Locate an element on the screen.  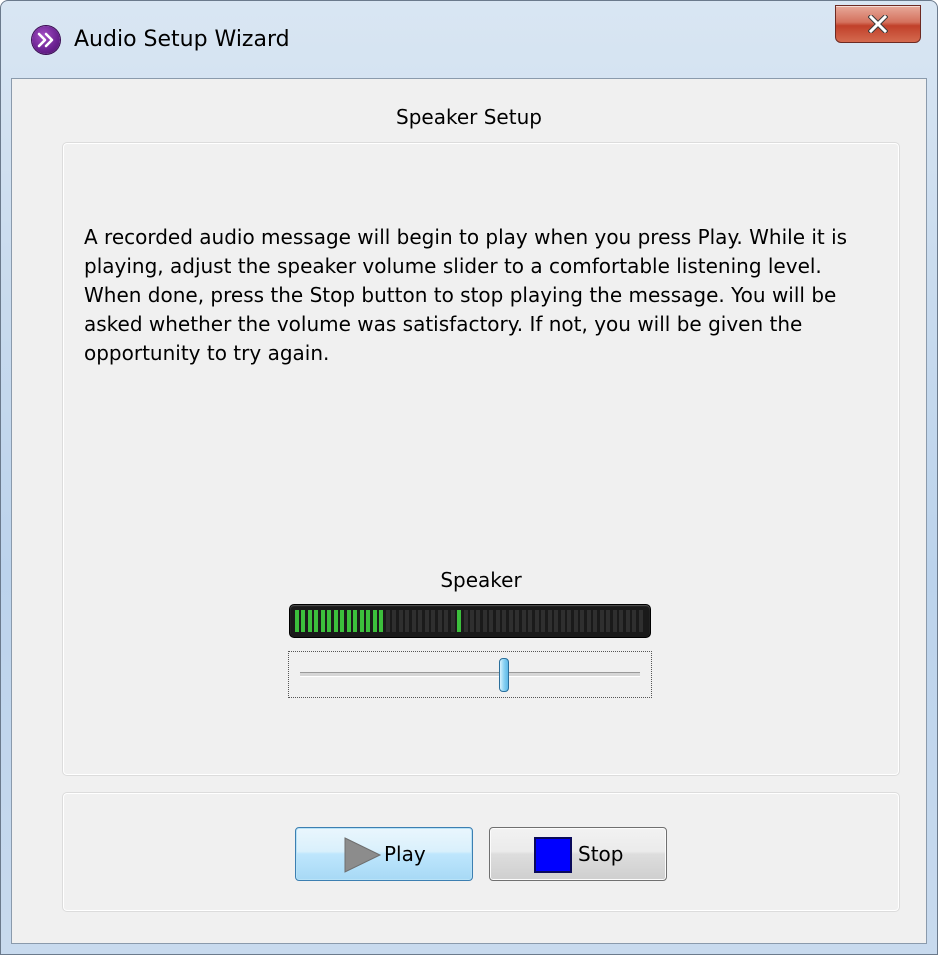
play-button-label: Play is located at coordinates (405, 854).